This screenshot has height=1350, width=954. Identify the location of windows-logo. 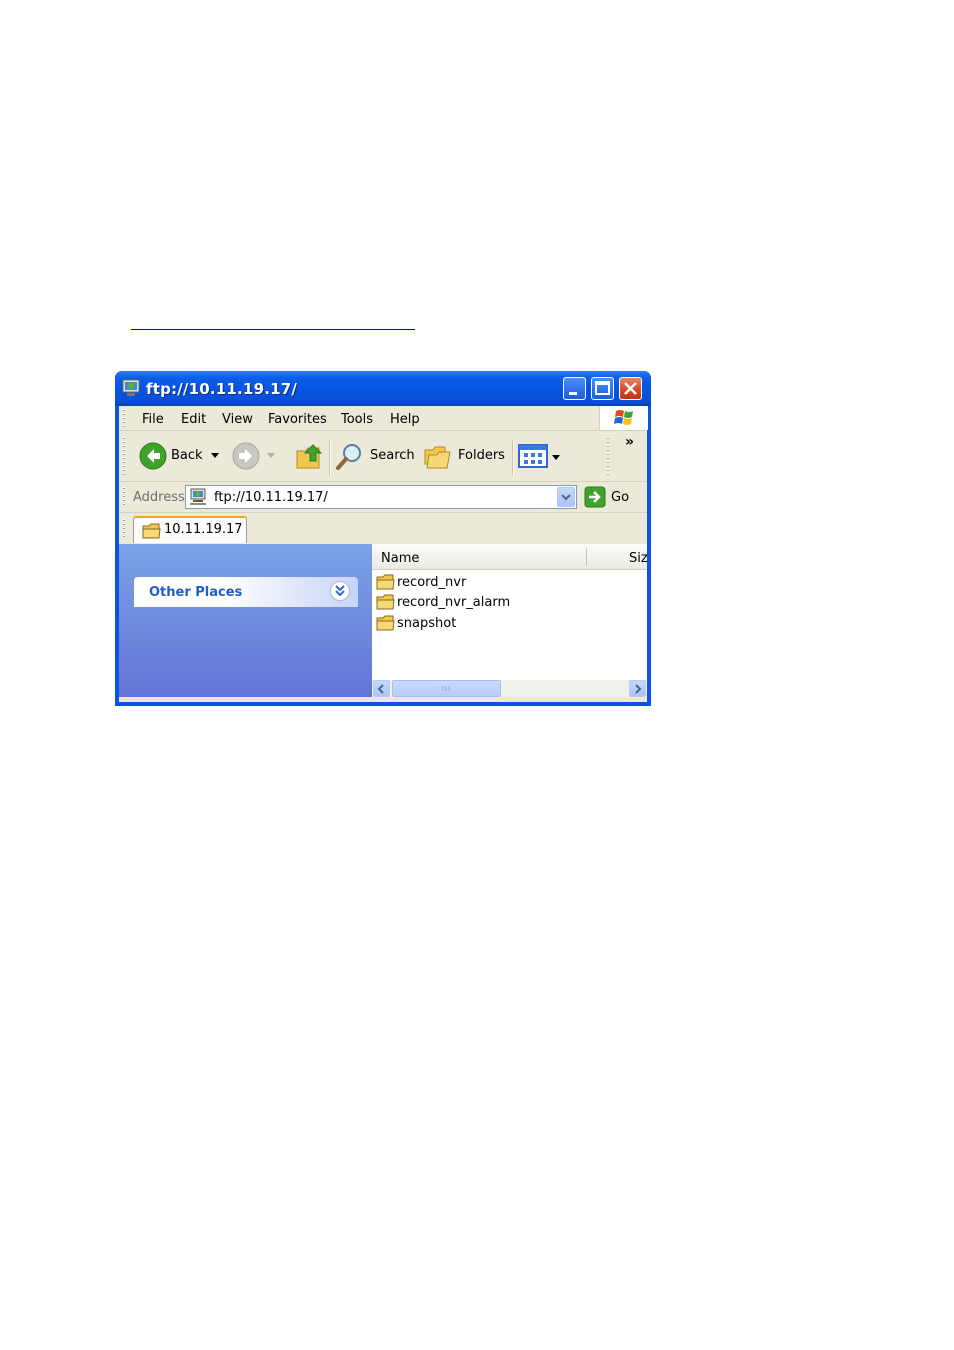
(623, 418).